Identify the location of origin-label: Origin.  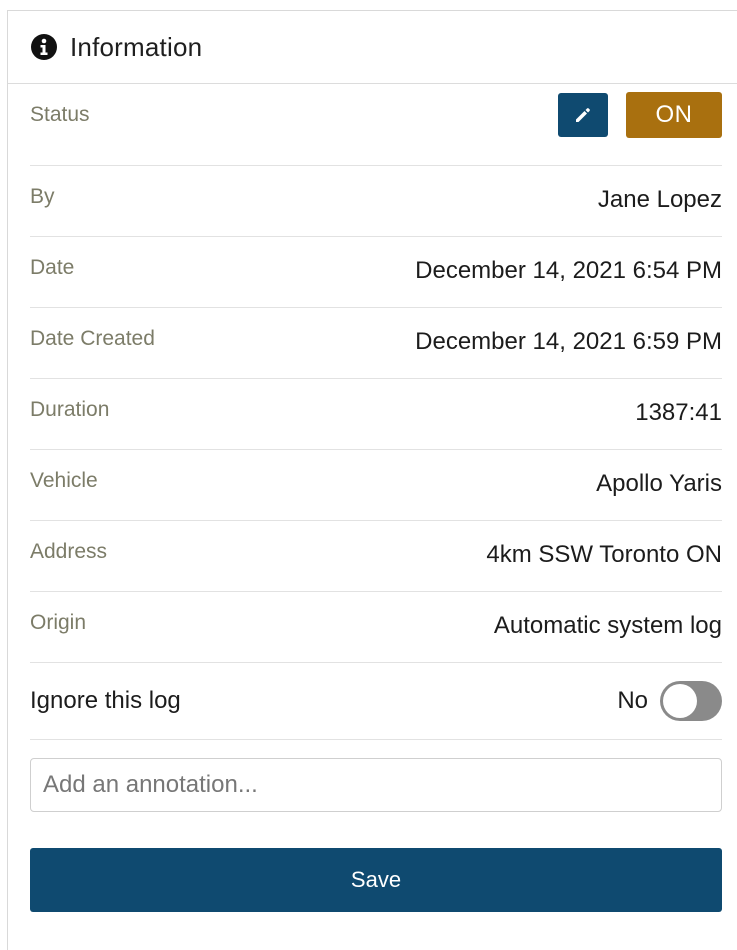
(58, 622).